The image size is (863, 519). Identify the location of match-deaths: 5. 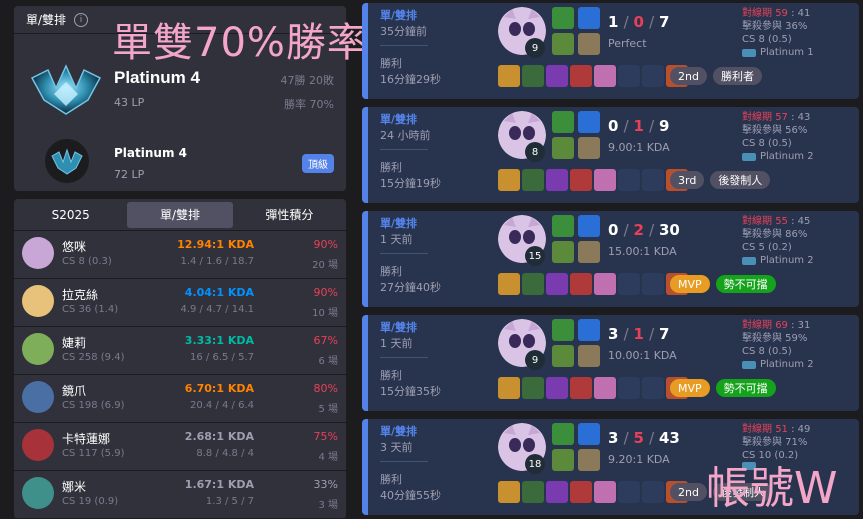
(638, 438).